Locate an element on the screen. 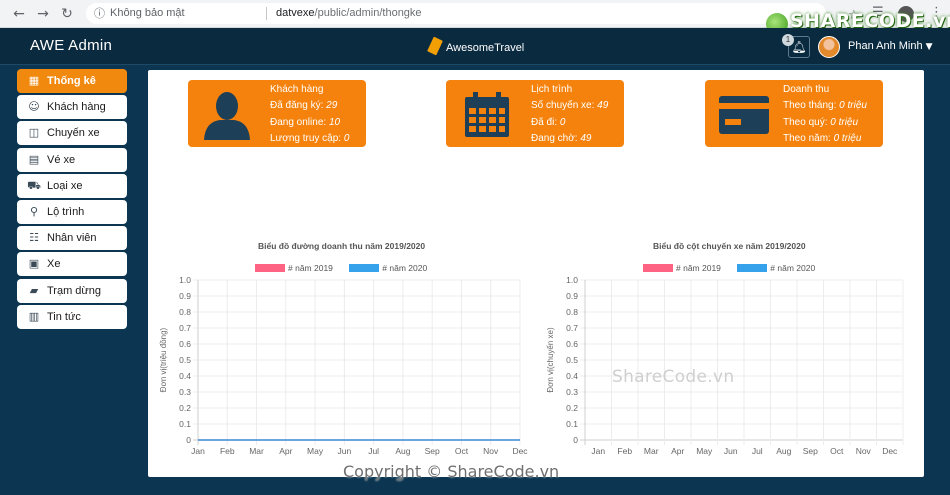 Image resolution: width=950 pixels, height=495 pixels. sidebar-item-label: Trạm dừng is located at coordinates (74, 290).